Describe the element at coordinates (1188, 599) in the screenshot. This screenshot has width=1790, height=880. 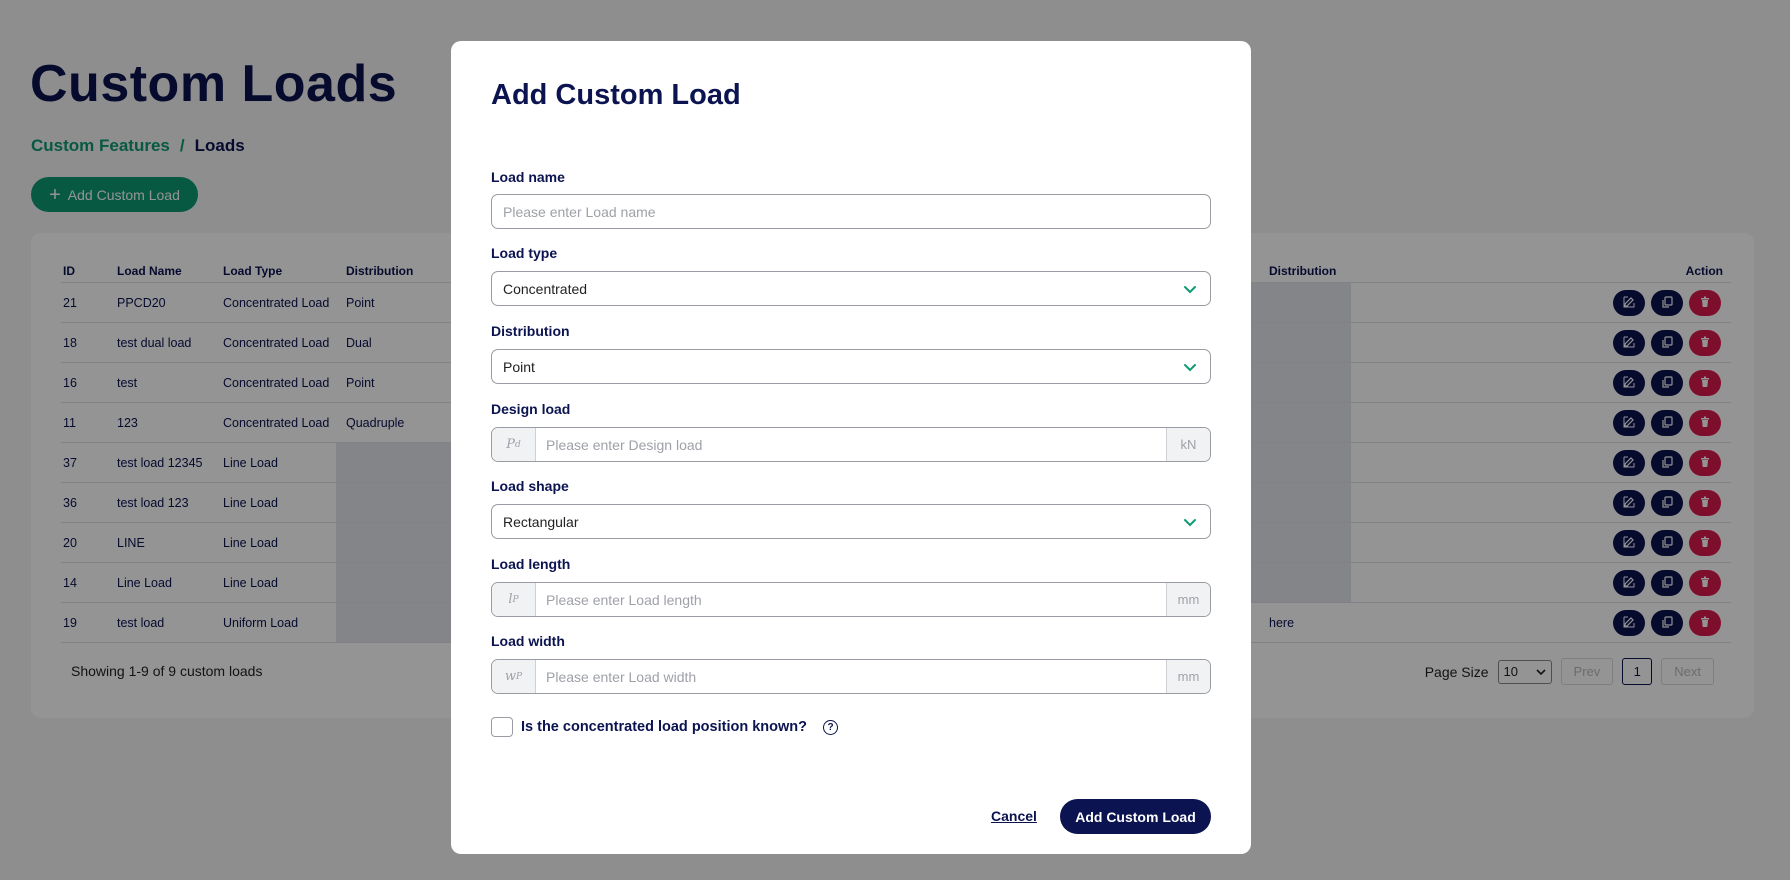
I see `load-length-unit: mm` at that location.